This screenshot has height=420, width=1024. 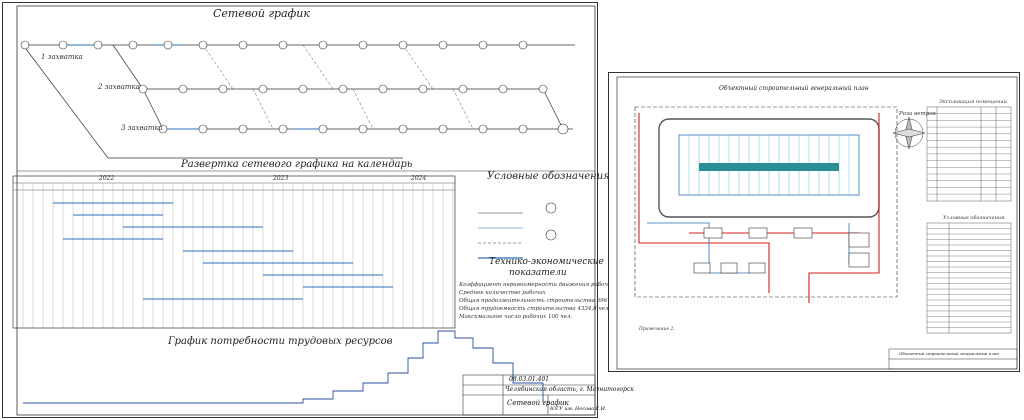 I want to click on stamp-object: Челябинская область, г. Магнитогорск, so click(x=569, y=389).